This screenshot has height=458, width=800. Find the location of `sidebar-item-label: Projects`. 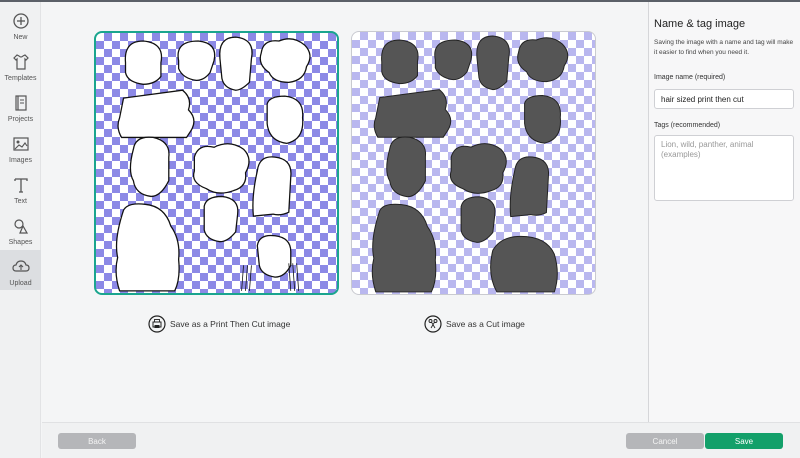

sidebar-item-label: Projects is located at coordinates (20, 119).